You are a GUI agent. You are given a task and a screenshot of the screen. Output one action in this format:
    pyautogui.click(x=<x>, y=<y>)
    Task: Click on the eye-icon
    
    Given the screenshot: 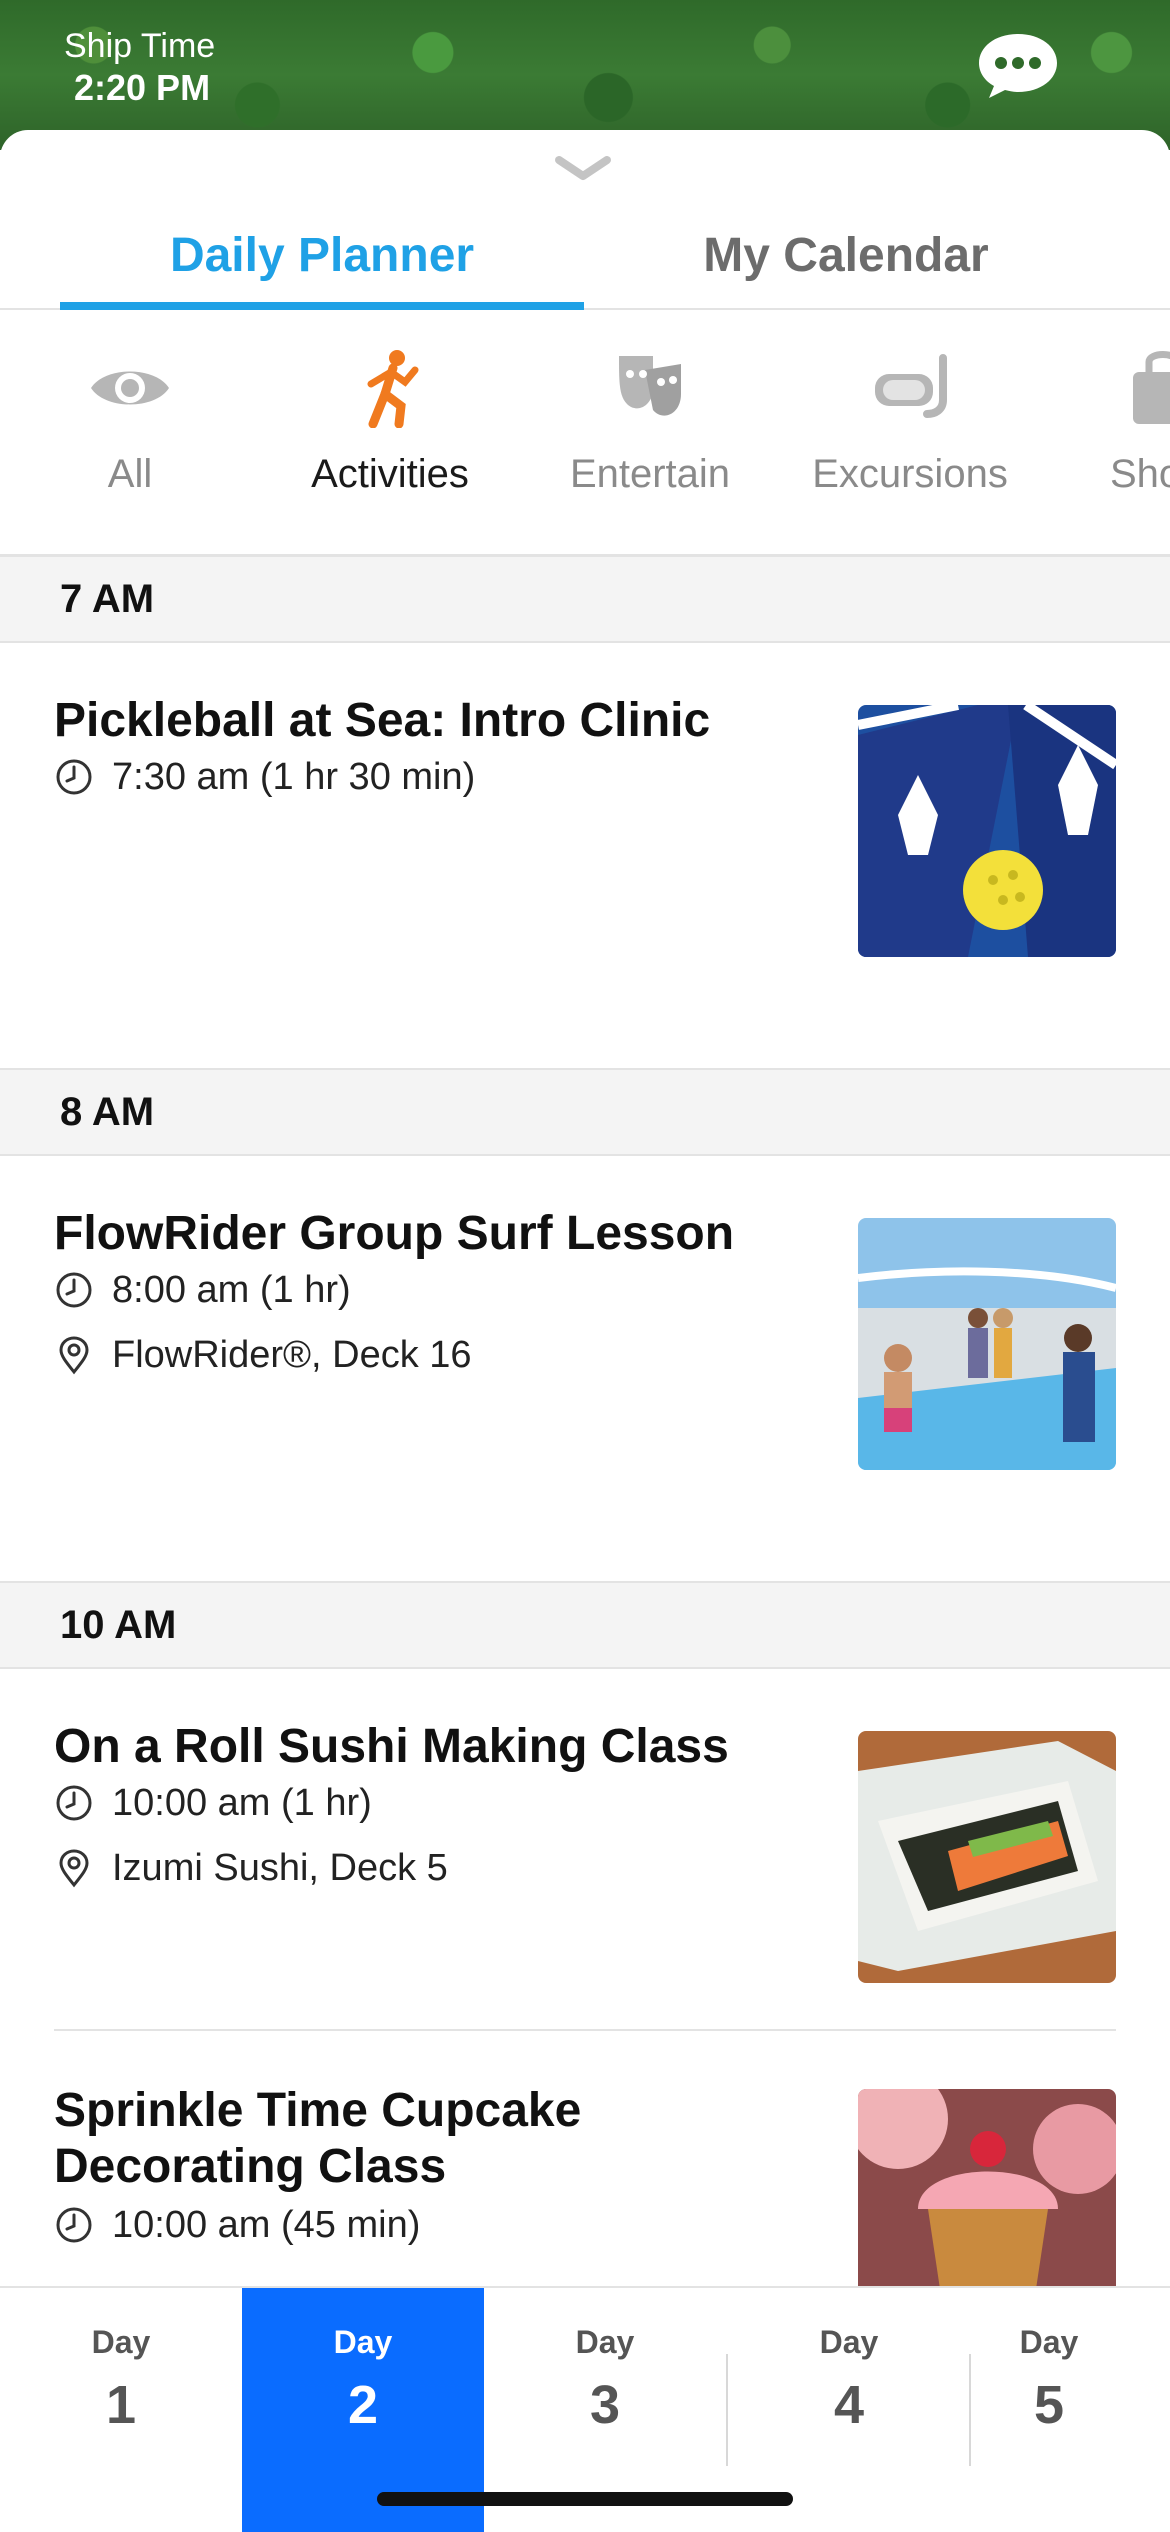 What is the action you would take?
    pyautogui.click(x=130, y=388)
    